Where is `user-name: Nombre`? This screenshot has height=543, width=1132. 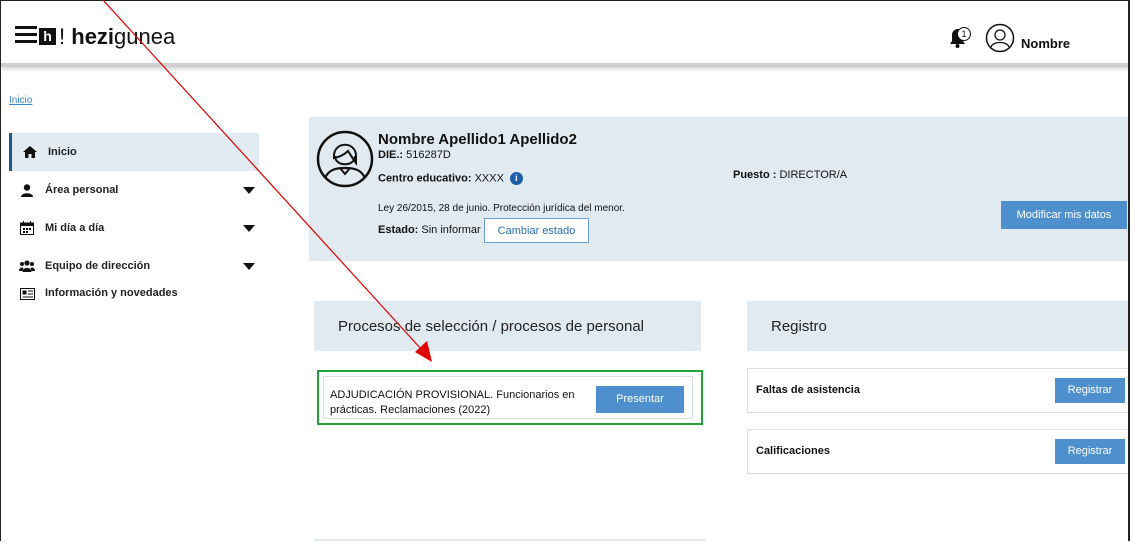 user-name: Nombre is located at coordinates (1045, 43).